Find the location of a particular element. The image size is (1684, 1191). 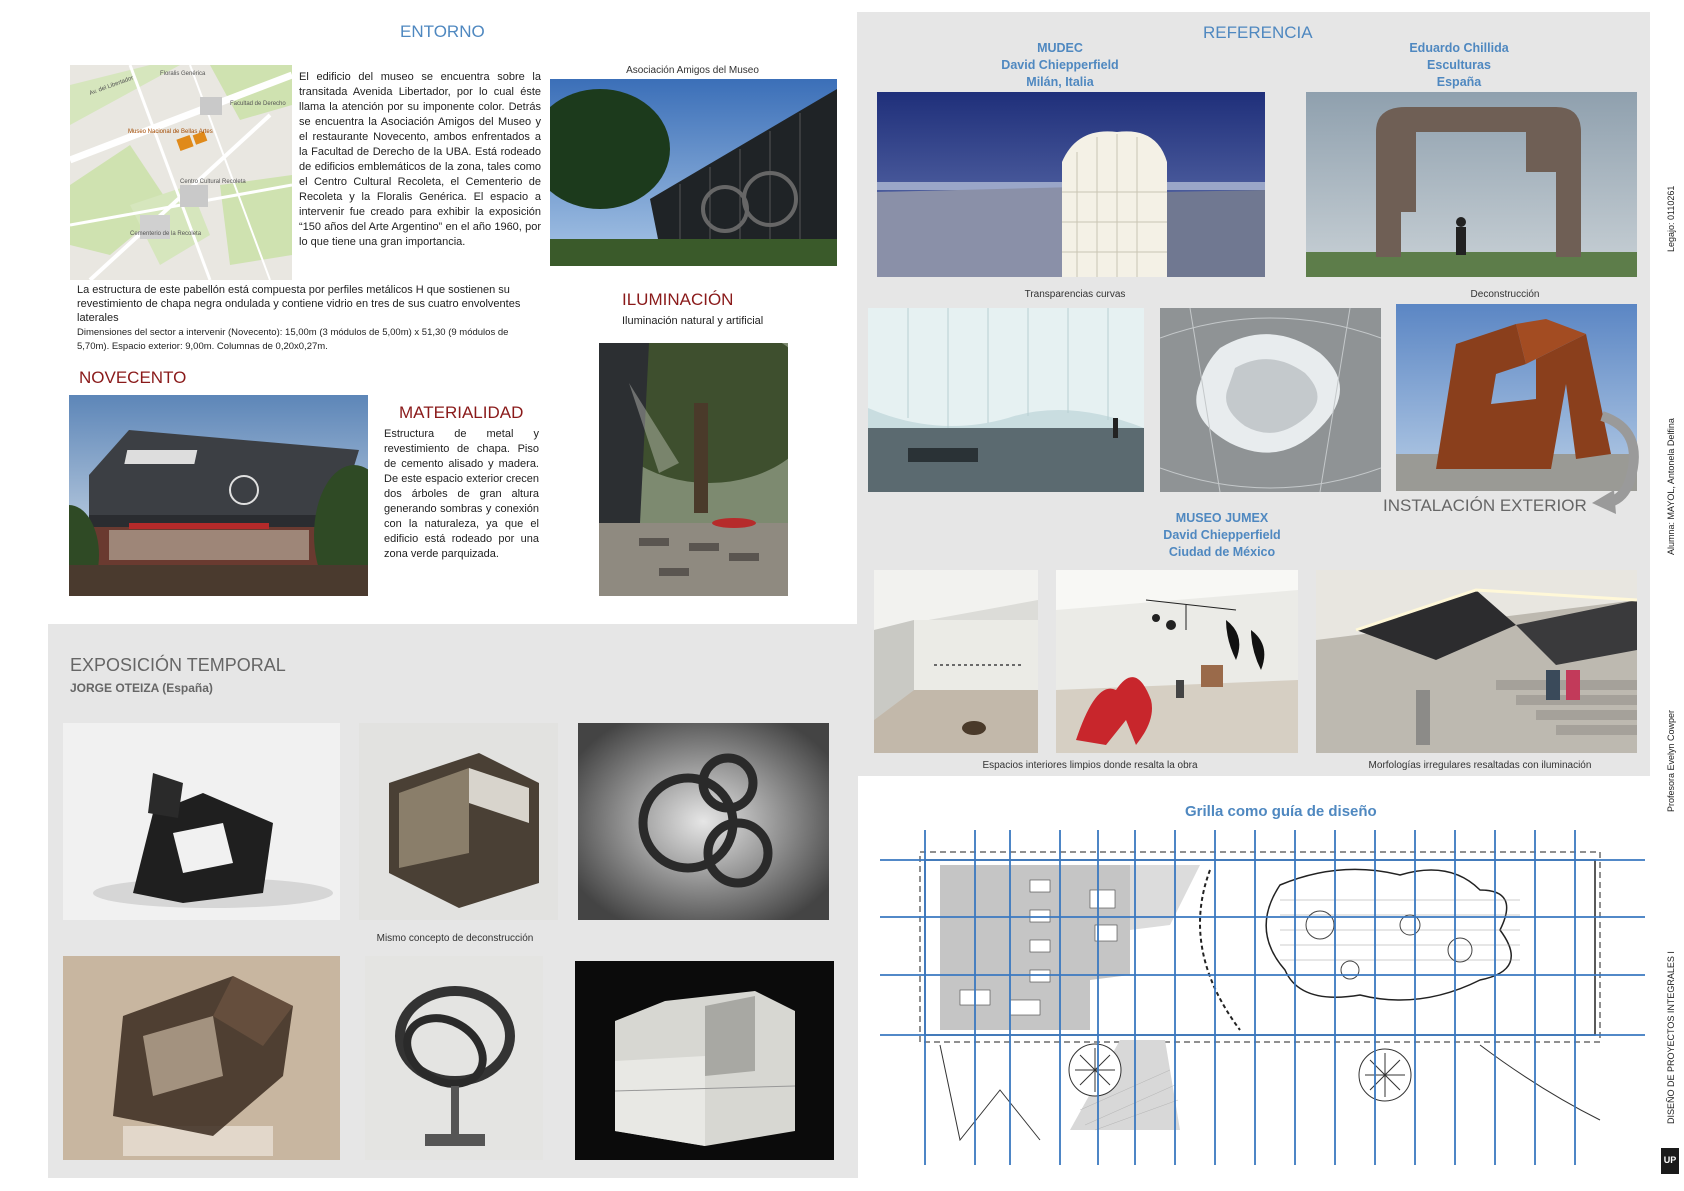

mudec-heading: MUDEC David Chiepperfield Milán, Italia is located at coordinates (1060, 65).